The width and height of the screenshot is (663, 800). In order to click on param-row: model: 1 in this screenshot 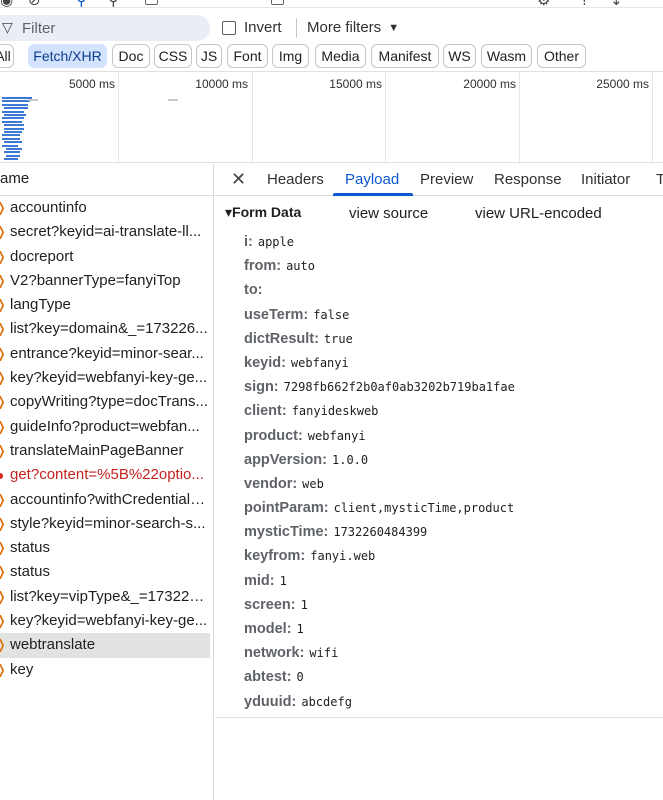, I will do `click(449, 629)`.